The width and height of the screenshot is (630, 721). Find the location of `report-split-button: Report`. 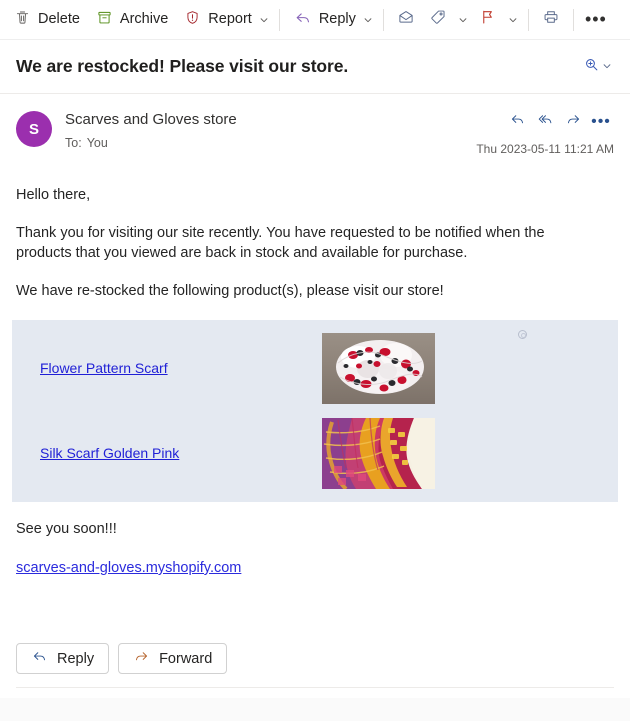

report-split-button: Report is located at coordinates (224, 20).